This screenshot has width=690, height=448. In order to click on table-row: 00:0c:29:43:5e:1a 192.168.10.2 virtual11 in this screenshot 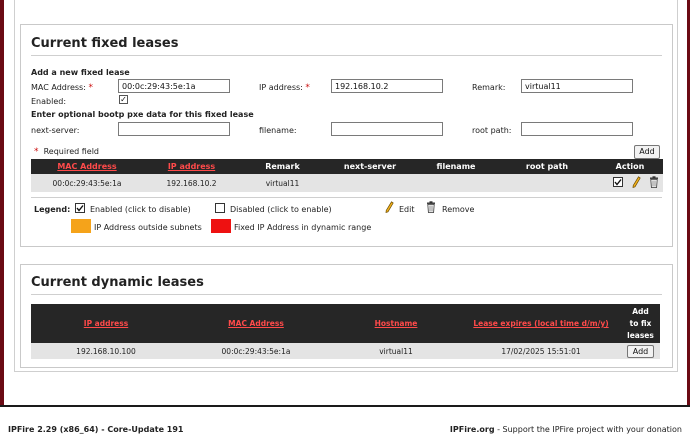, I will do `click(347, 183)`.